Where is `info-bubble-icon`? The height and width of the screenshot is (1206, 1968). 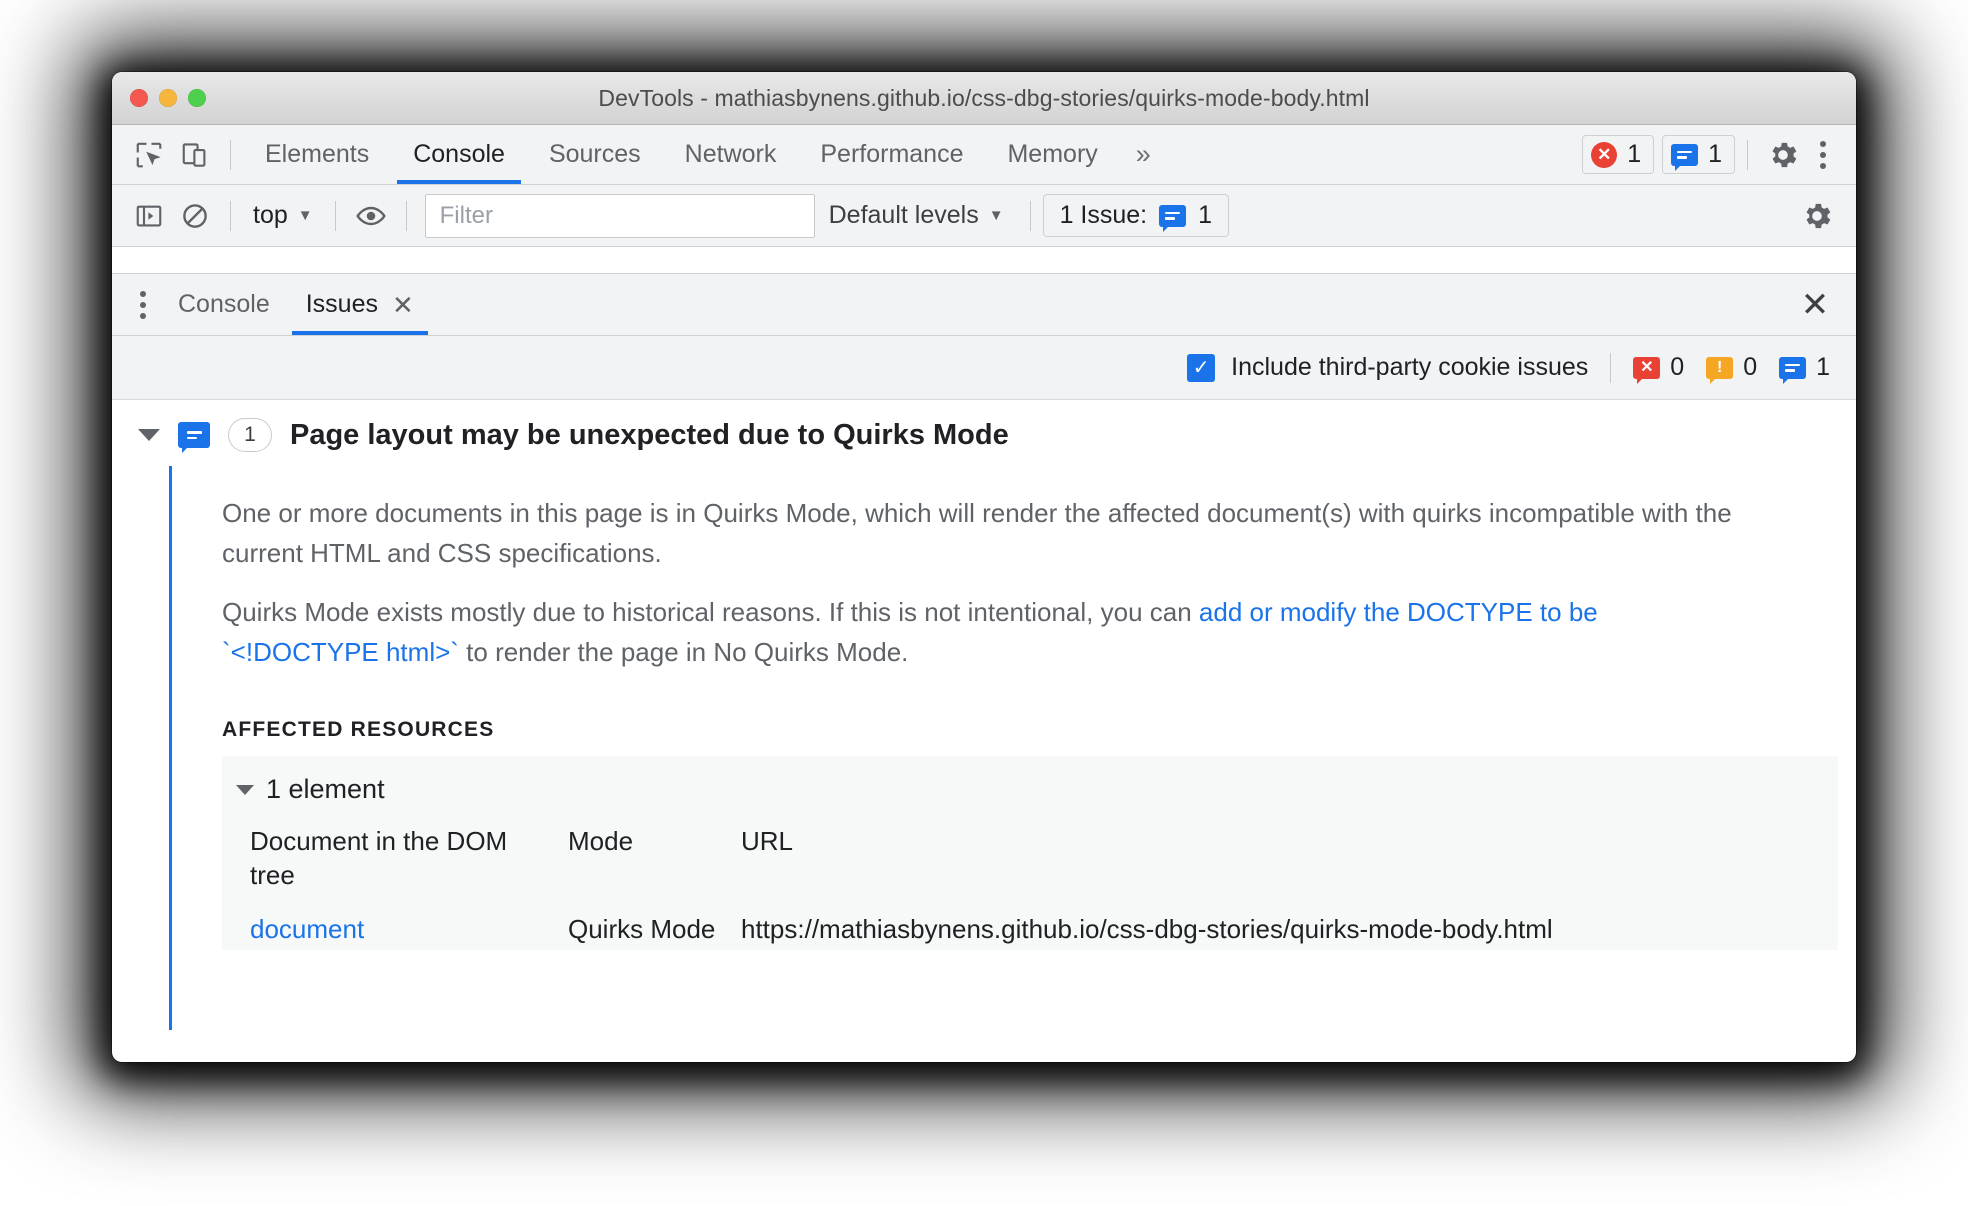 info-bubble-icon is located at coordinates (1793, 370).